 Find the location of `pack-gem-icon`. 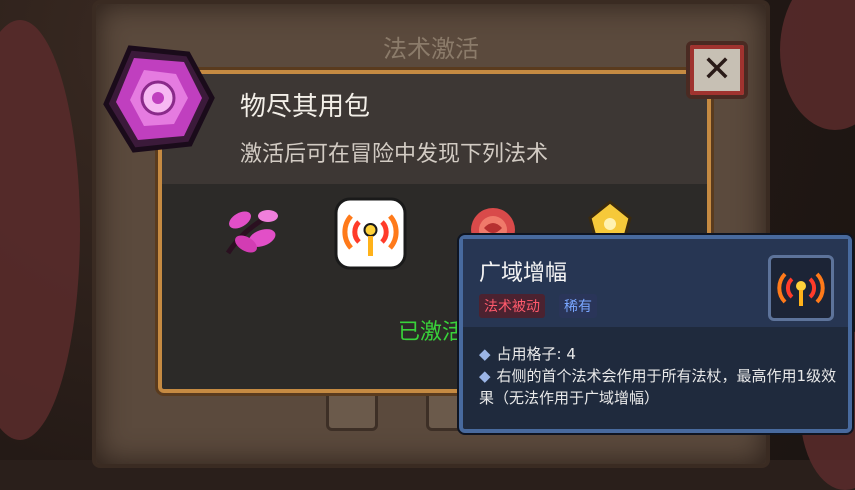

pack-gem-icon is located at coordinates (159, 99).